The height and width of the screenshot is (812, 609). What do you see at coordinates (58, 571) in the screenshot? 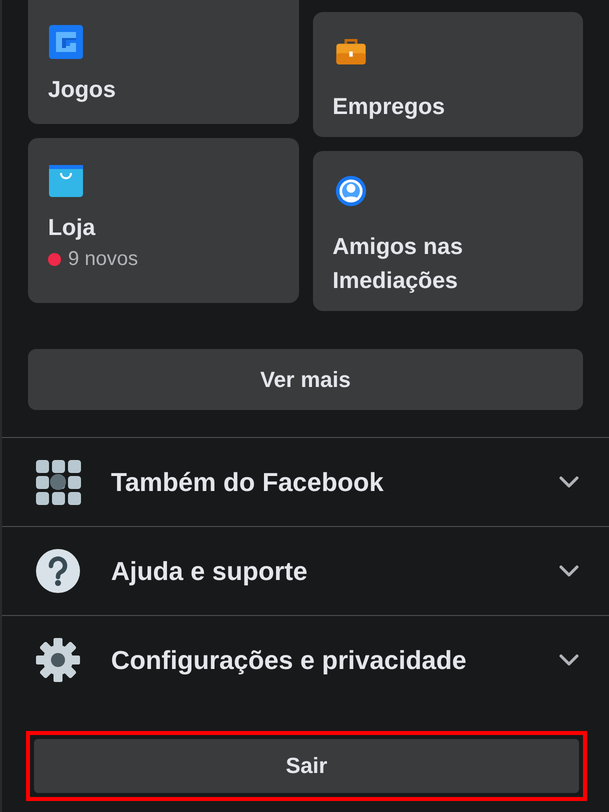
I see `help-icon` at bounding box center [58, 571].